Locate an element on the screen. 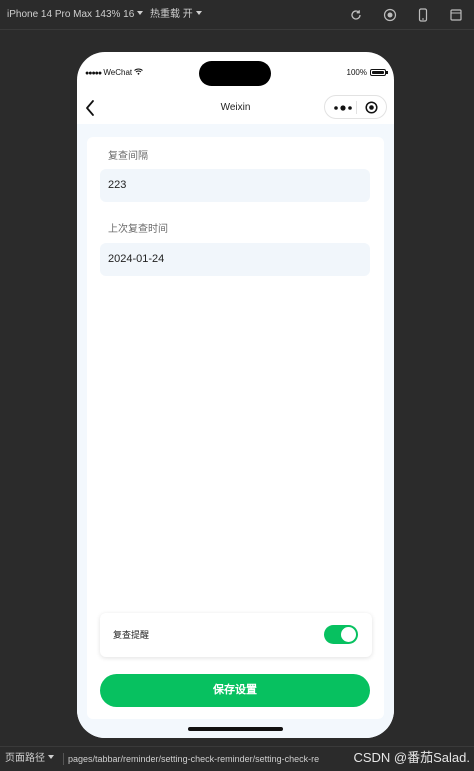 This screenshot has width=474, height=771. save-button: 保存设置 is located at coordinates (235, 690).